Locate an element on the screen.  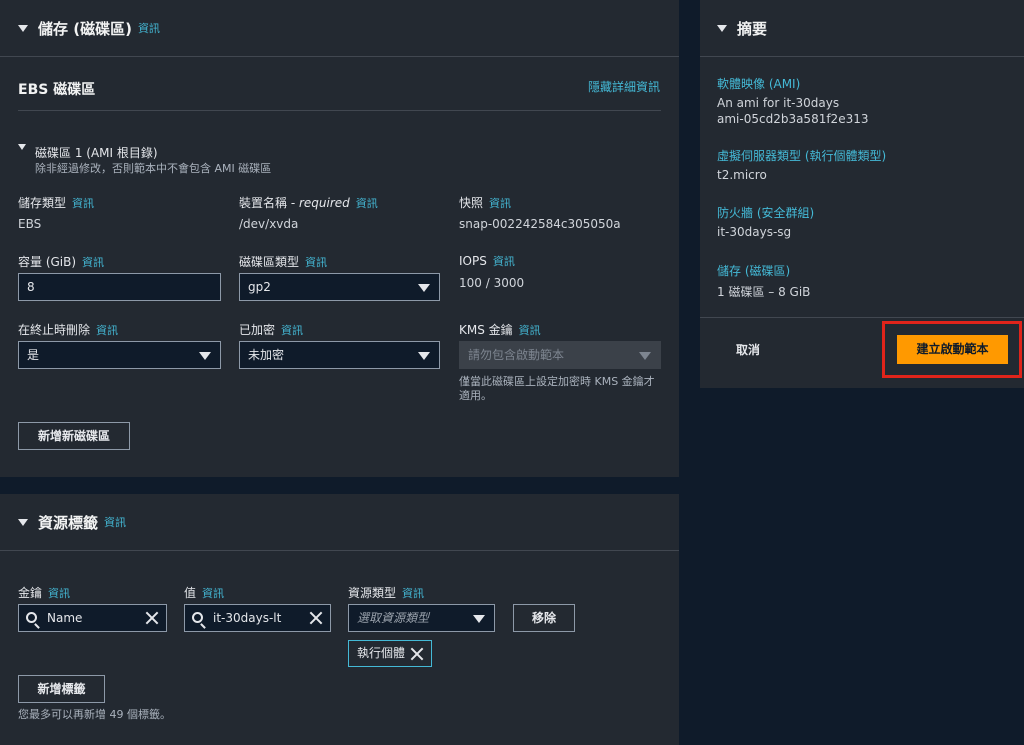
device-name-field: 裝置名稱 - required 資訊 is located at coordinates (308, 202).